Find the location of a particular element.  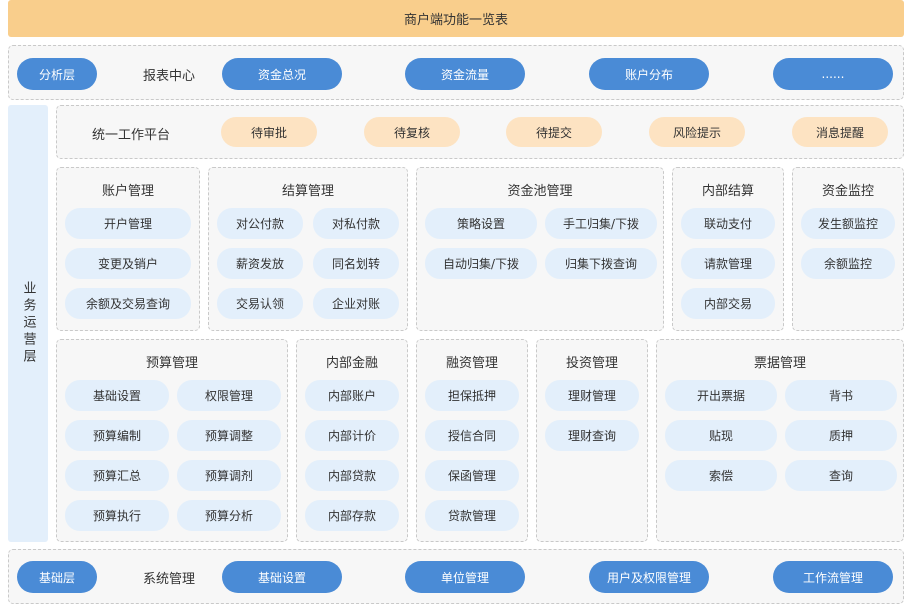

system-management-row: 基础层 系统管理 基础设置 单位管理 用户及权限管理 工作流管理 is located at coordinates (456, 576).